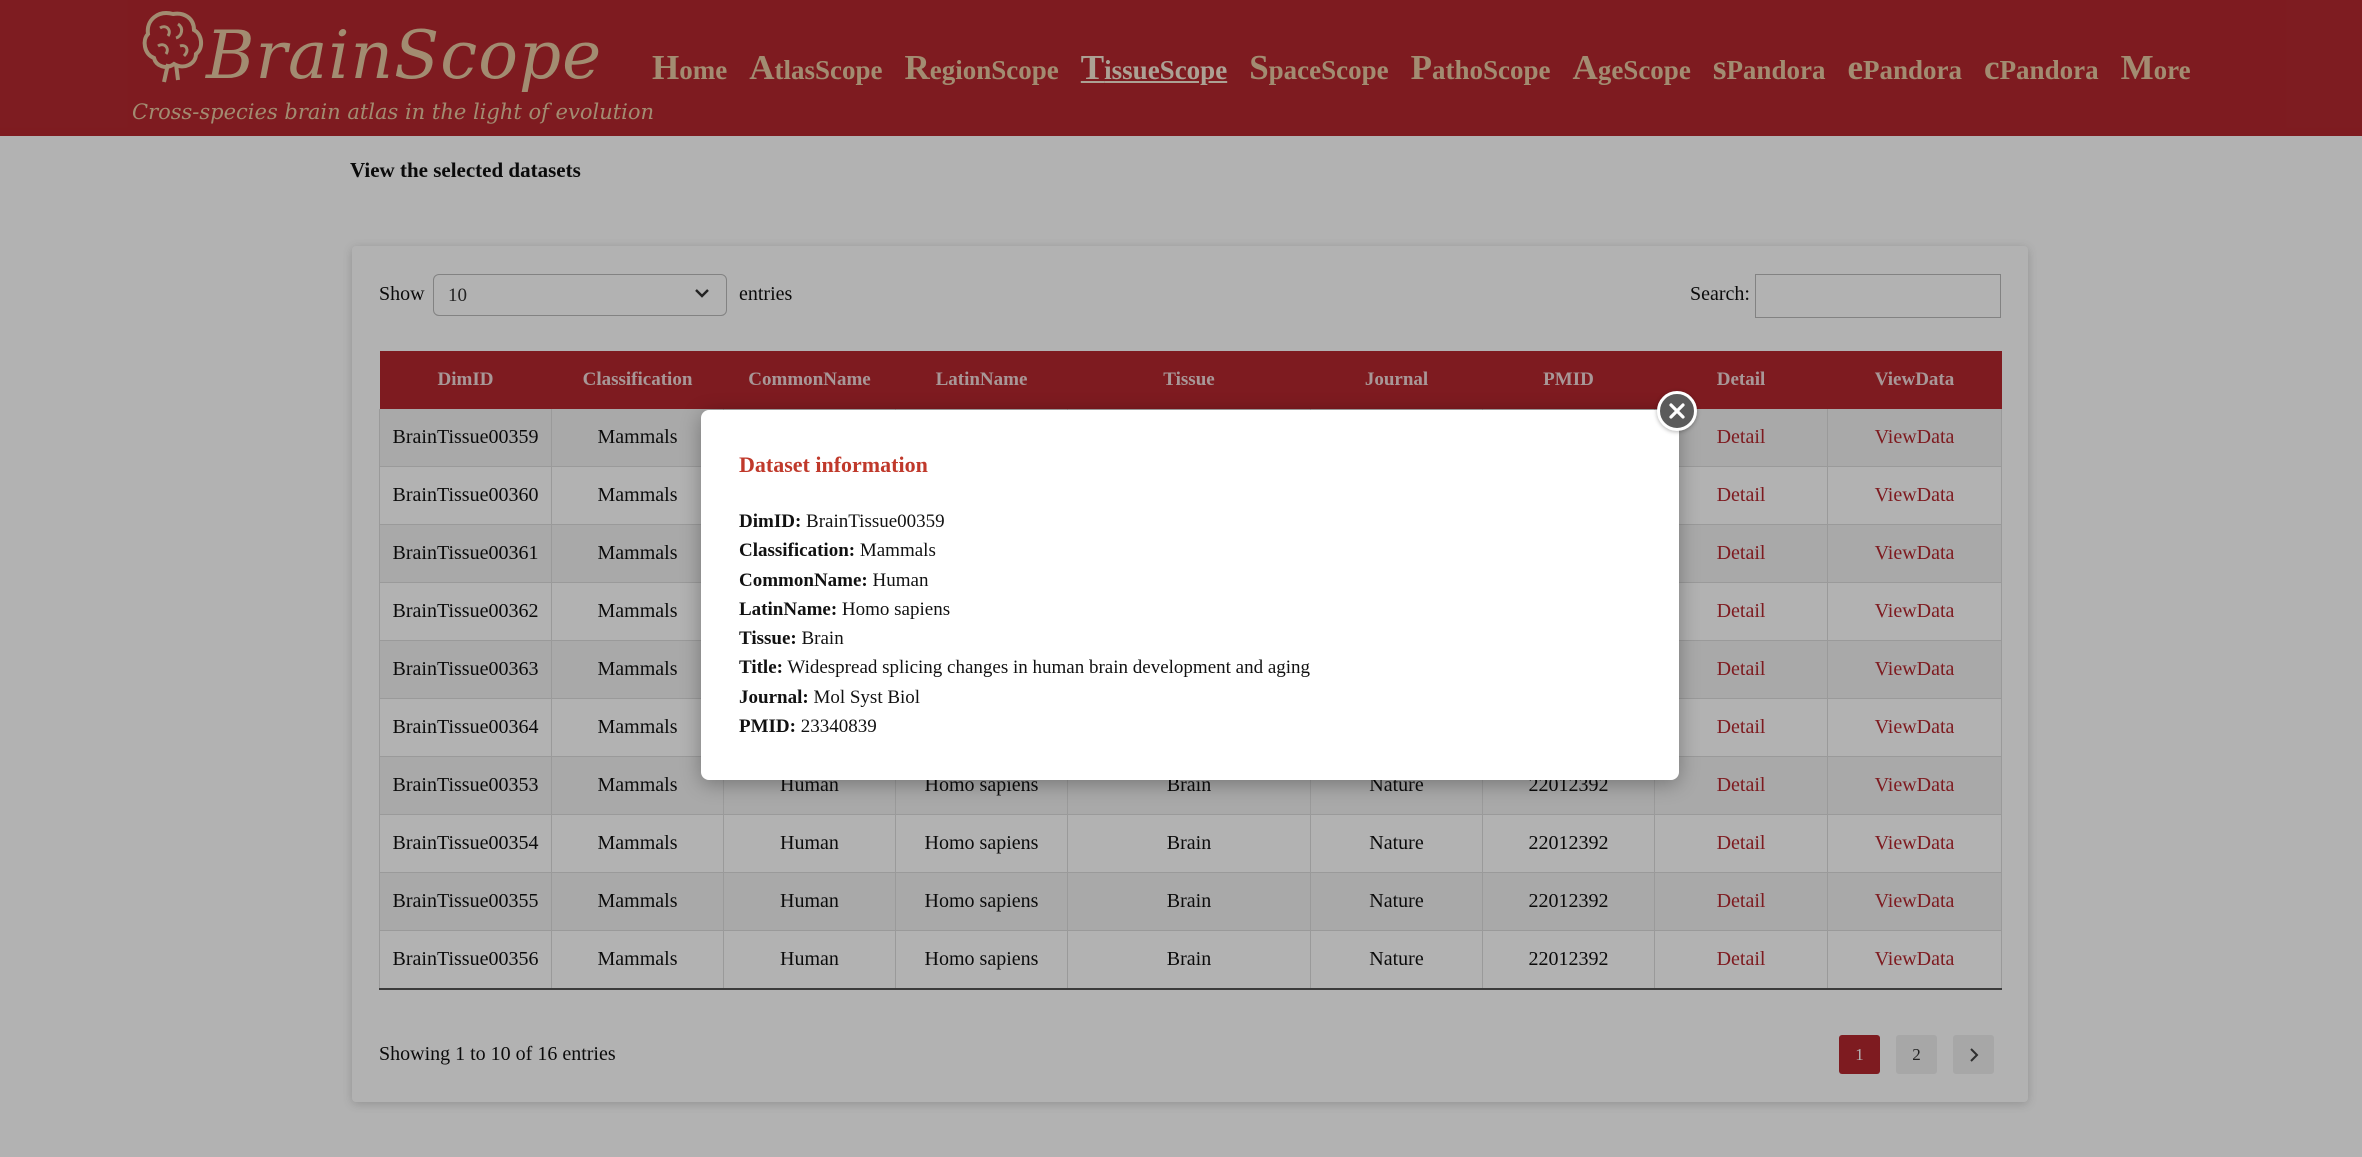  I want to click on field-label: CommonName:, so click(803, 580).